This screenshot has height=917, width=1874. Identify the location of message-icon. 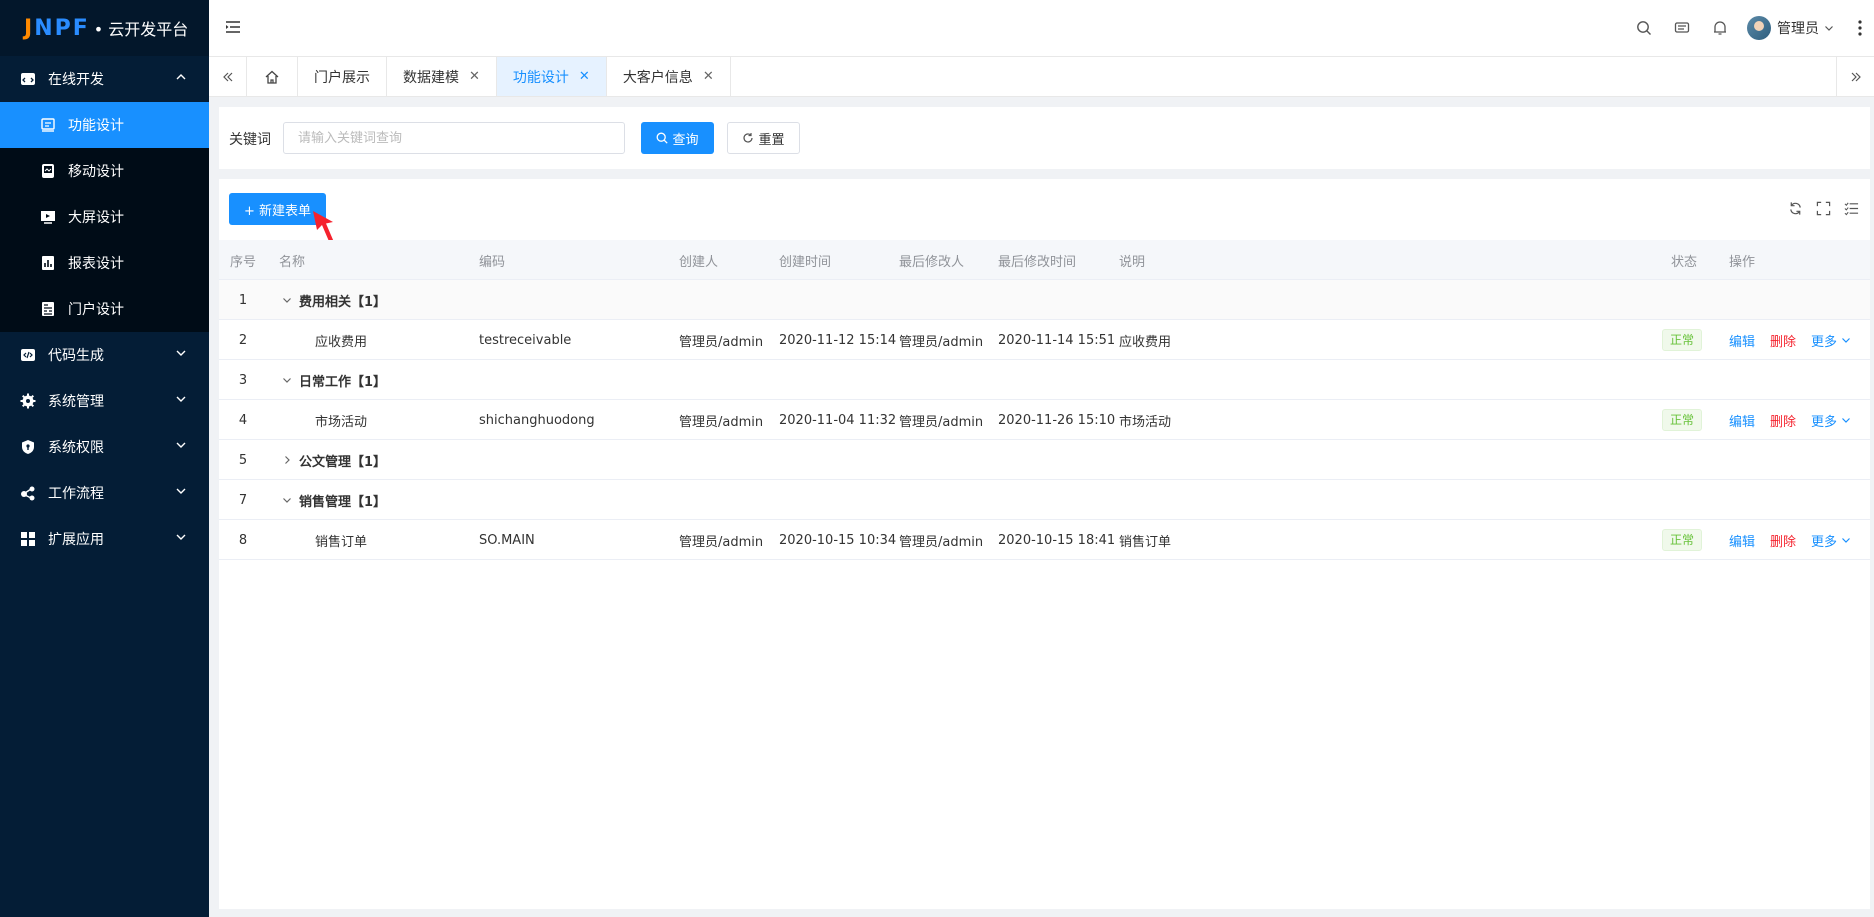
(1682, 28).